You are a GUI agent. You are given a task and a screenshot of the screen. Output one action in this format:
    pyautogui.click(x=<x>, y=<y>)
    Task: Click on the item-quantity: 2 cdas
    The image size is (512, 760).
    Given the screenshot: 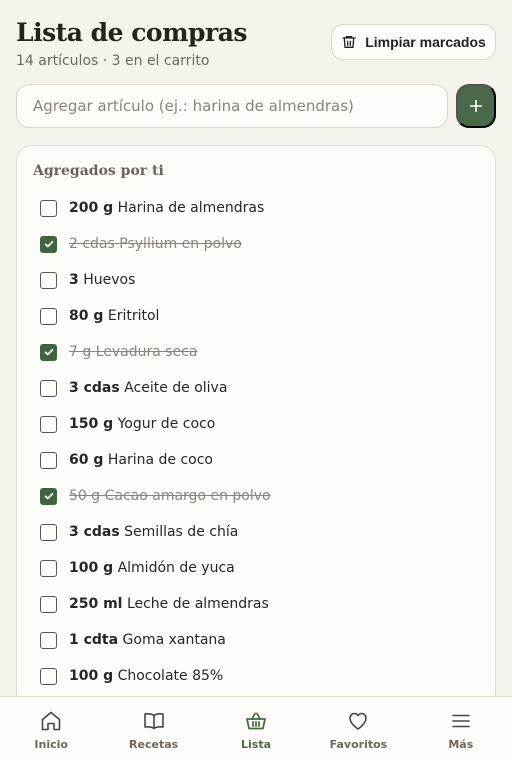 What is the action you would take?
    pyautogui.click(x=92, y=244)
    